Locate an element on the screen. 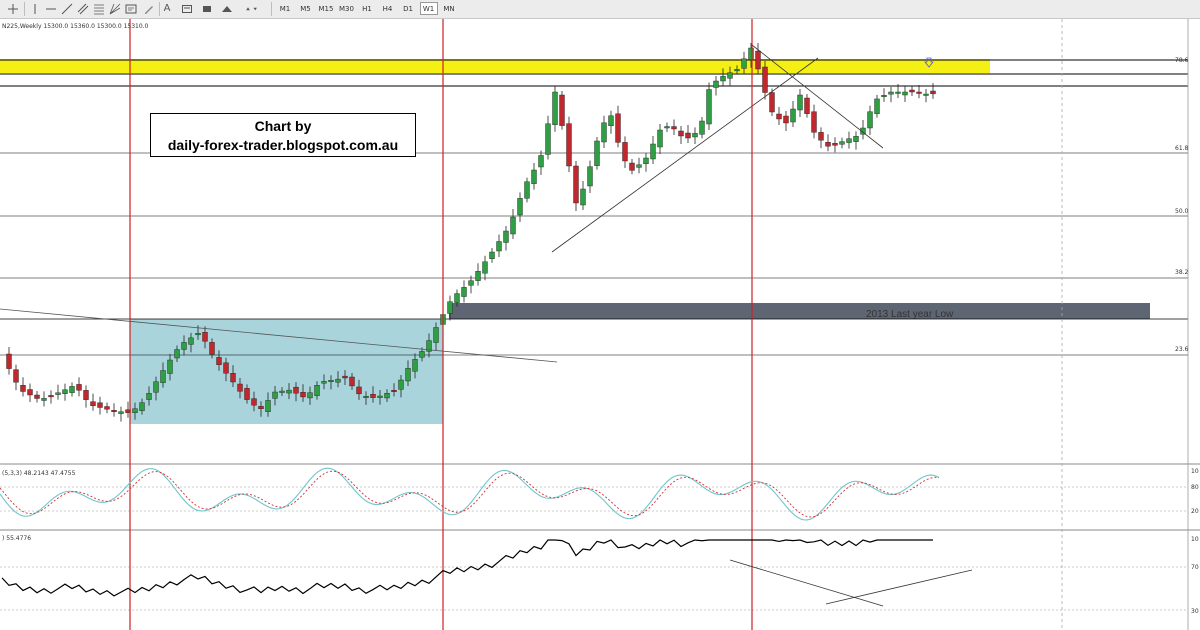 This screenshot has height=630, width=1200. rectangle-button is located at coordinates (207, 8).